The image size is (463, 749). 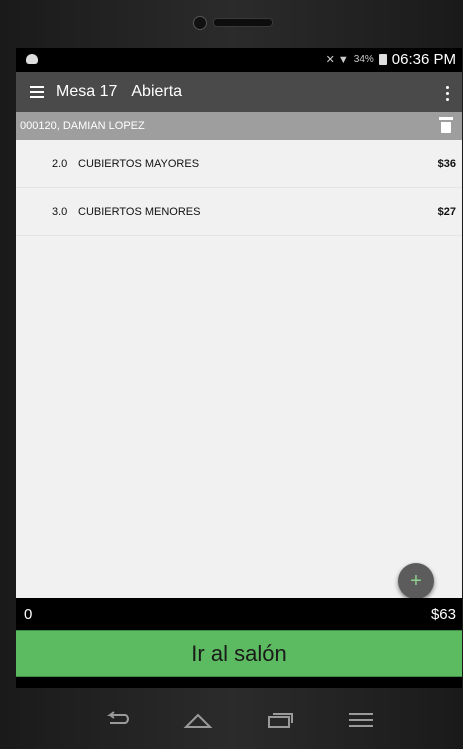 What do you see at coordinates (60, 163) in the screenshot?
I see `item-quantity: 2.0` at bounding box center [60, 163].